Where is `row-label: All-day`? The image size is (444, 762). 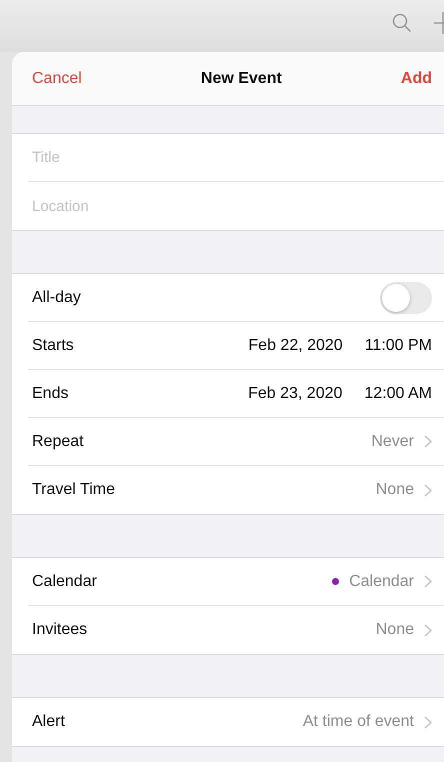
row-label: All-day is located at coordinates (56, 297).